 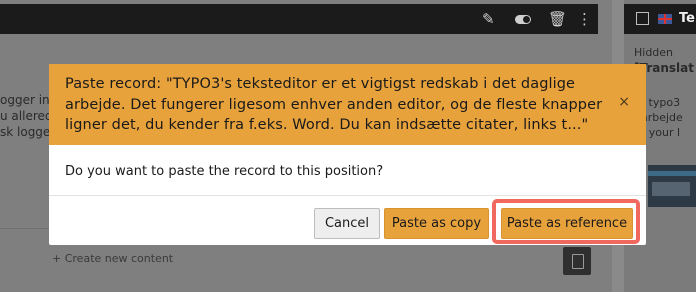 I want to click on create-new-content-label: Create new content, so click(x=119, y=258).